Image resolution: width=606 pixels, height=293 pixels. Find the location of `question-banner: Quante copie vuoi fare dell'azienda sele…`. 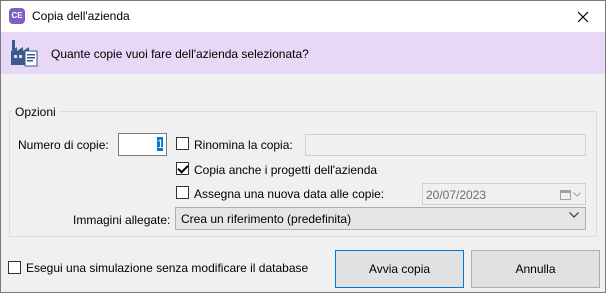

question-banner: Quante copie vuoi fare dell'azienda sele… is located at coordinates (303, 53).